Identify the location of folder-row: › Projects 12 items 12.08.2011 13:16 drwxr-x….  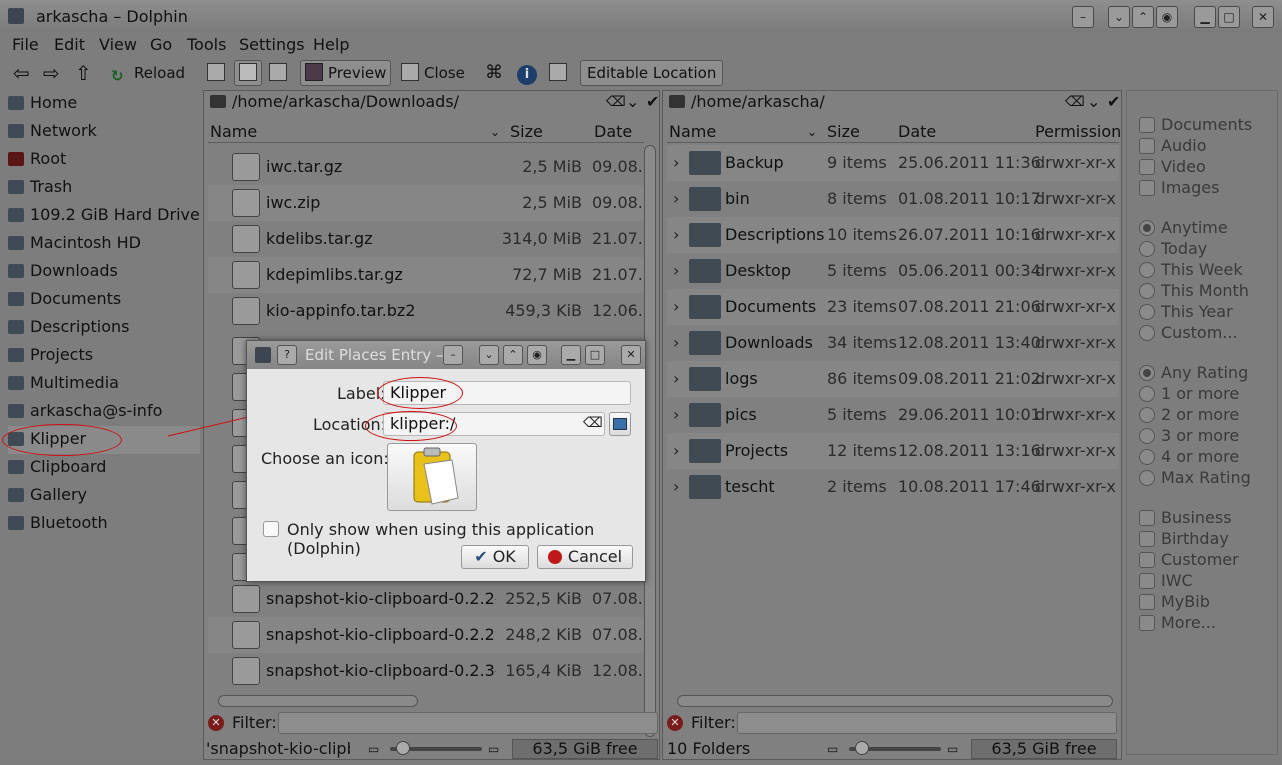
(893, 451).